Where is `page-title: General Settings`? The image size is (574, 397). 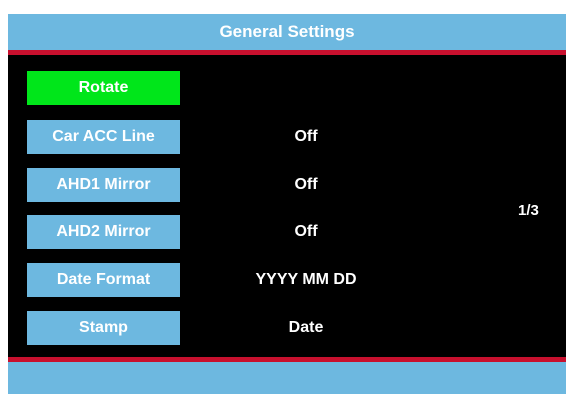 page-title: General Settings is located at coordinates (287, 31).